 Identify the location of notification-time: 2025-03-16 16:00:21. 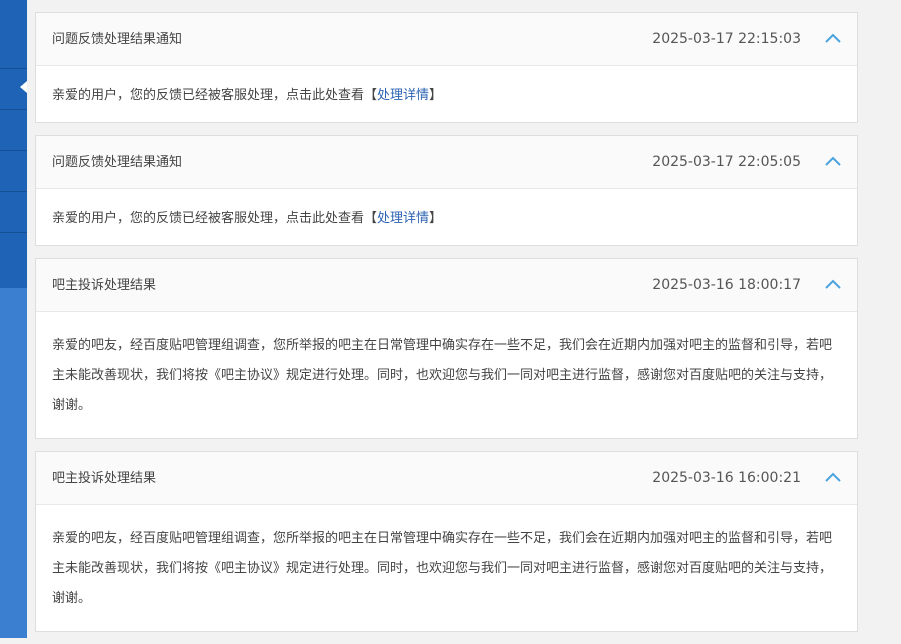
(726, 478).